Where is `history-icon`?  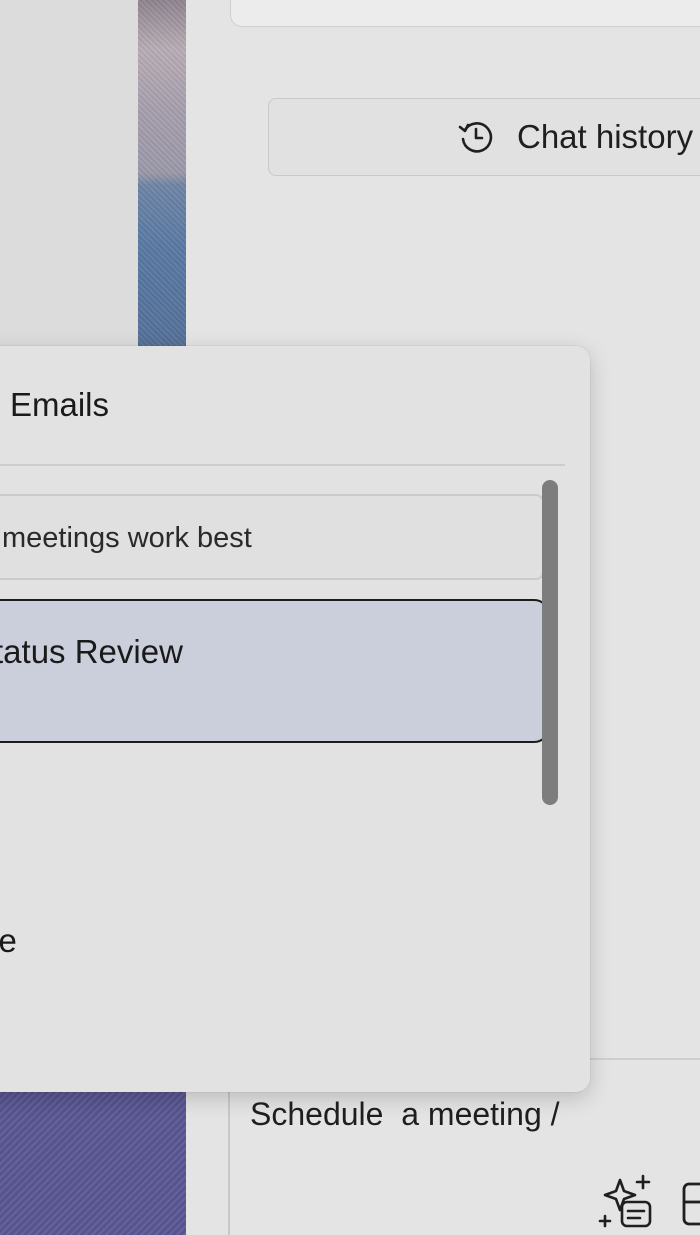 history-icon is located at coordinates (475, 137).